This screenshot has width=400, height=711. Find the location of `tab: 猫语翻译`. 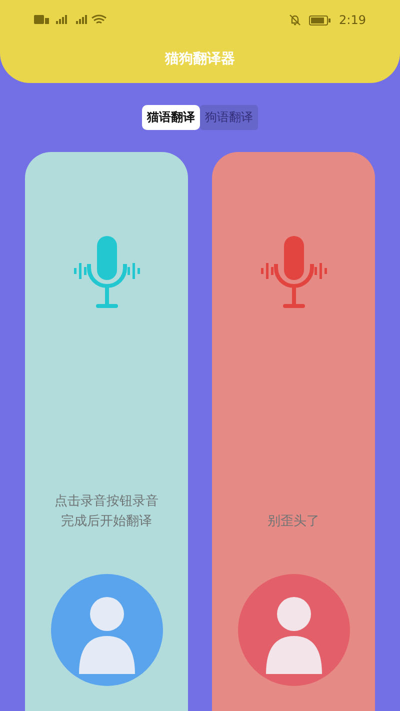

tab: 猫语翻译 is located at coordinates (171, 117).